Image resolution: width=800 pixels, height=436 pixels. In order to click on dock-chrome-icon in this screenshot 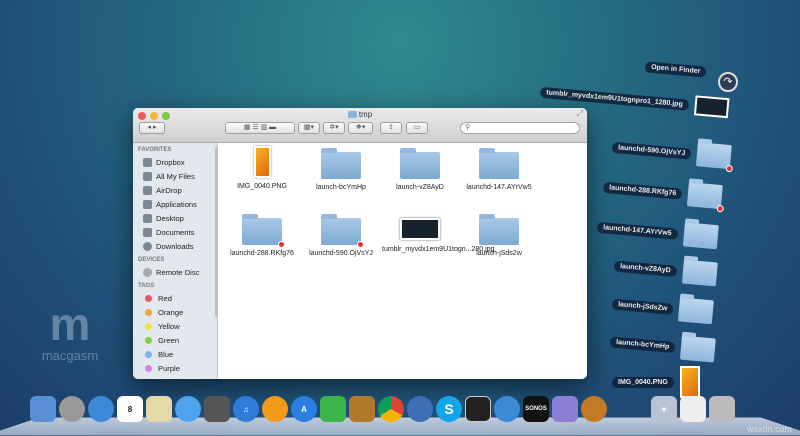, I will do `click(391, 409)`.